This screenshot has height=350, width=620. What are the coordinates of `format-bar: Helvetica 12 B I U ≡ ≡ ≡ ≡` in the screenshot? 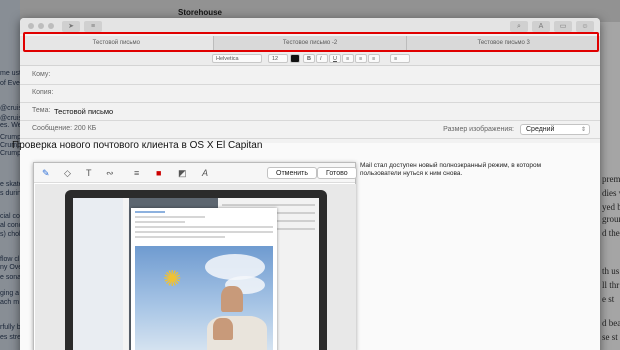 It's located at (310, 59).